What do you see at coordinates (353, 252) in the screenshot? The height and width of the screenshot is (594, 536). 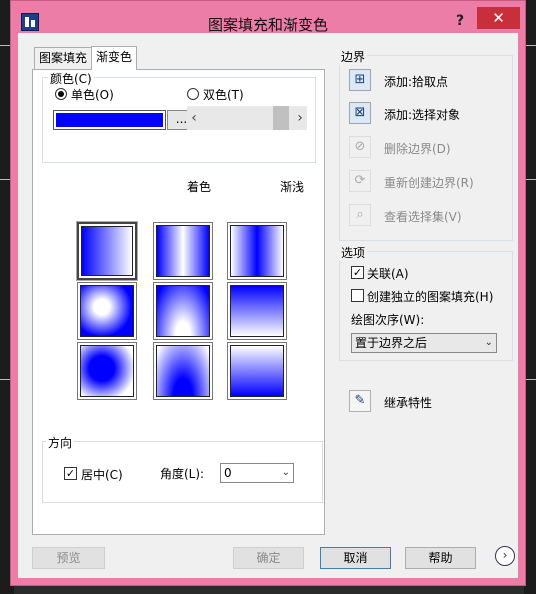 I see `options-group-label: 选项` at bounding box center [353, 252].